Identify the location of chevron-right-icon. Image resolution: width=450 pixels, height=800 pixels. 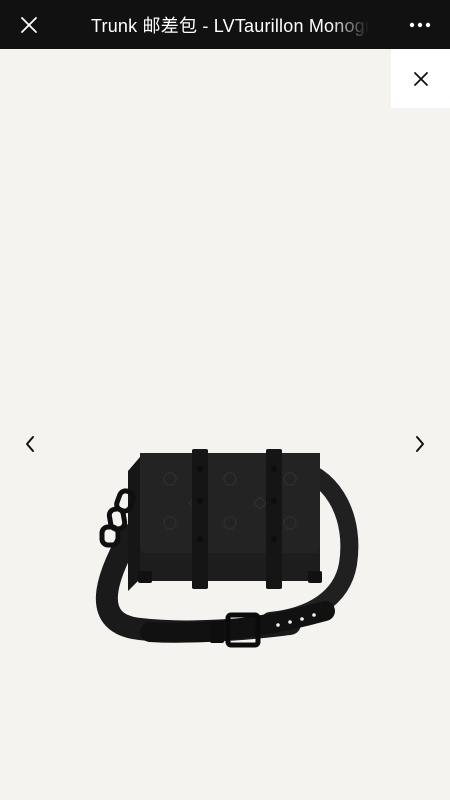
(420, 444).